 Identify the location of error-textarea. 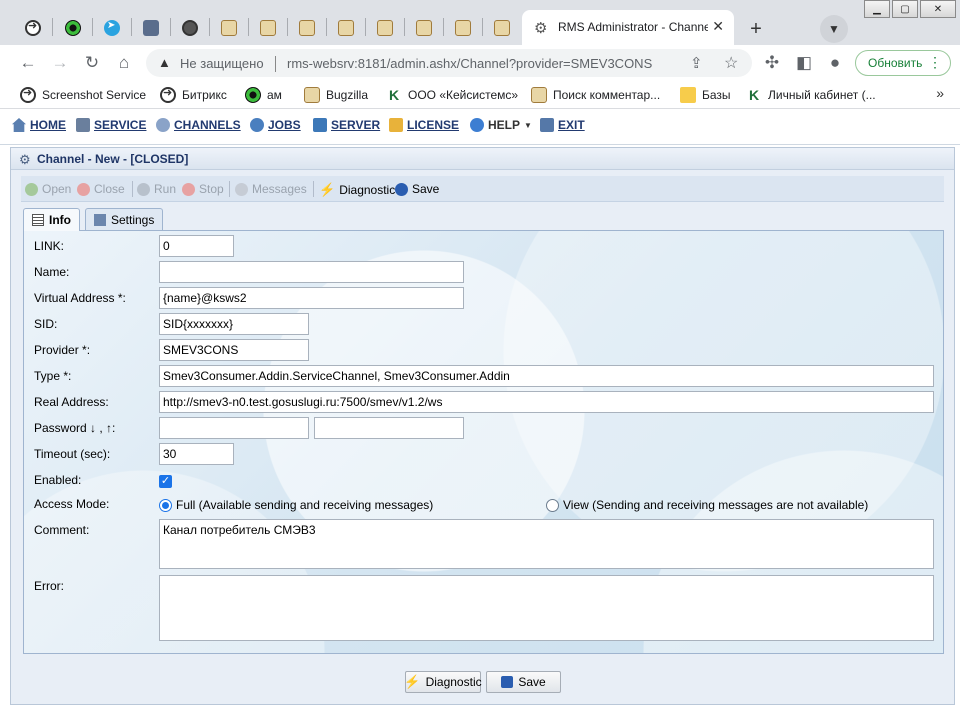
(546, 608).